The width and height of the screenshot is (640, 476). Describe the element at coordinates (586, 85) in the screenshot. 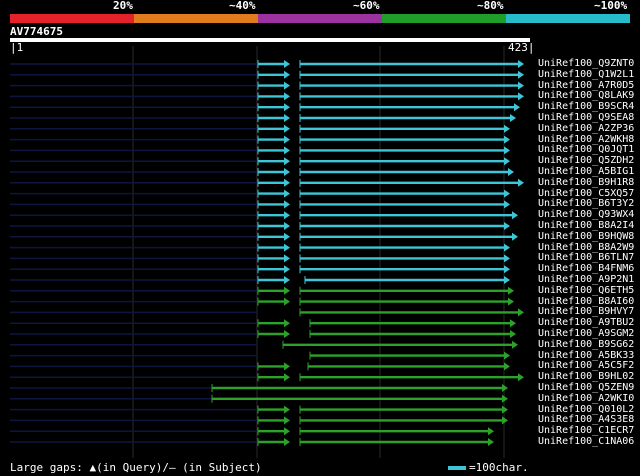

I see `hit-label: UniRef100_A7R0D5` at that location.